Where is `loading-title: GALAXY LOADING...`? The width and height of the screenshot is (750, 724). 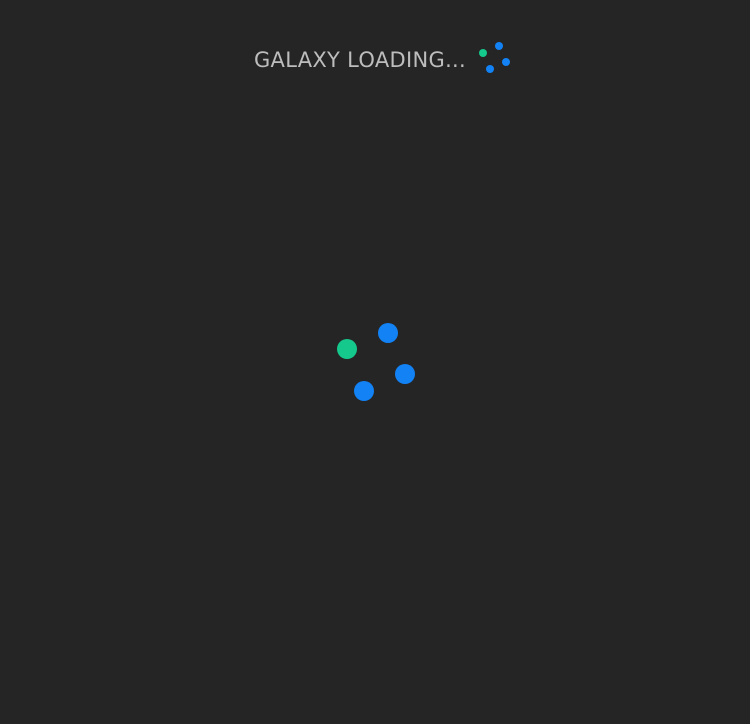 loading-title: GALAXY LOADING... is located at coordinates (360, 60).